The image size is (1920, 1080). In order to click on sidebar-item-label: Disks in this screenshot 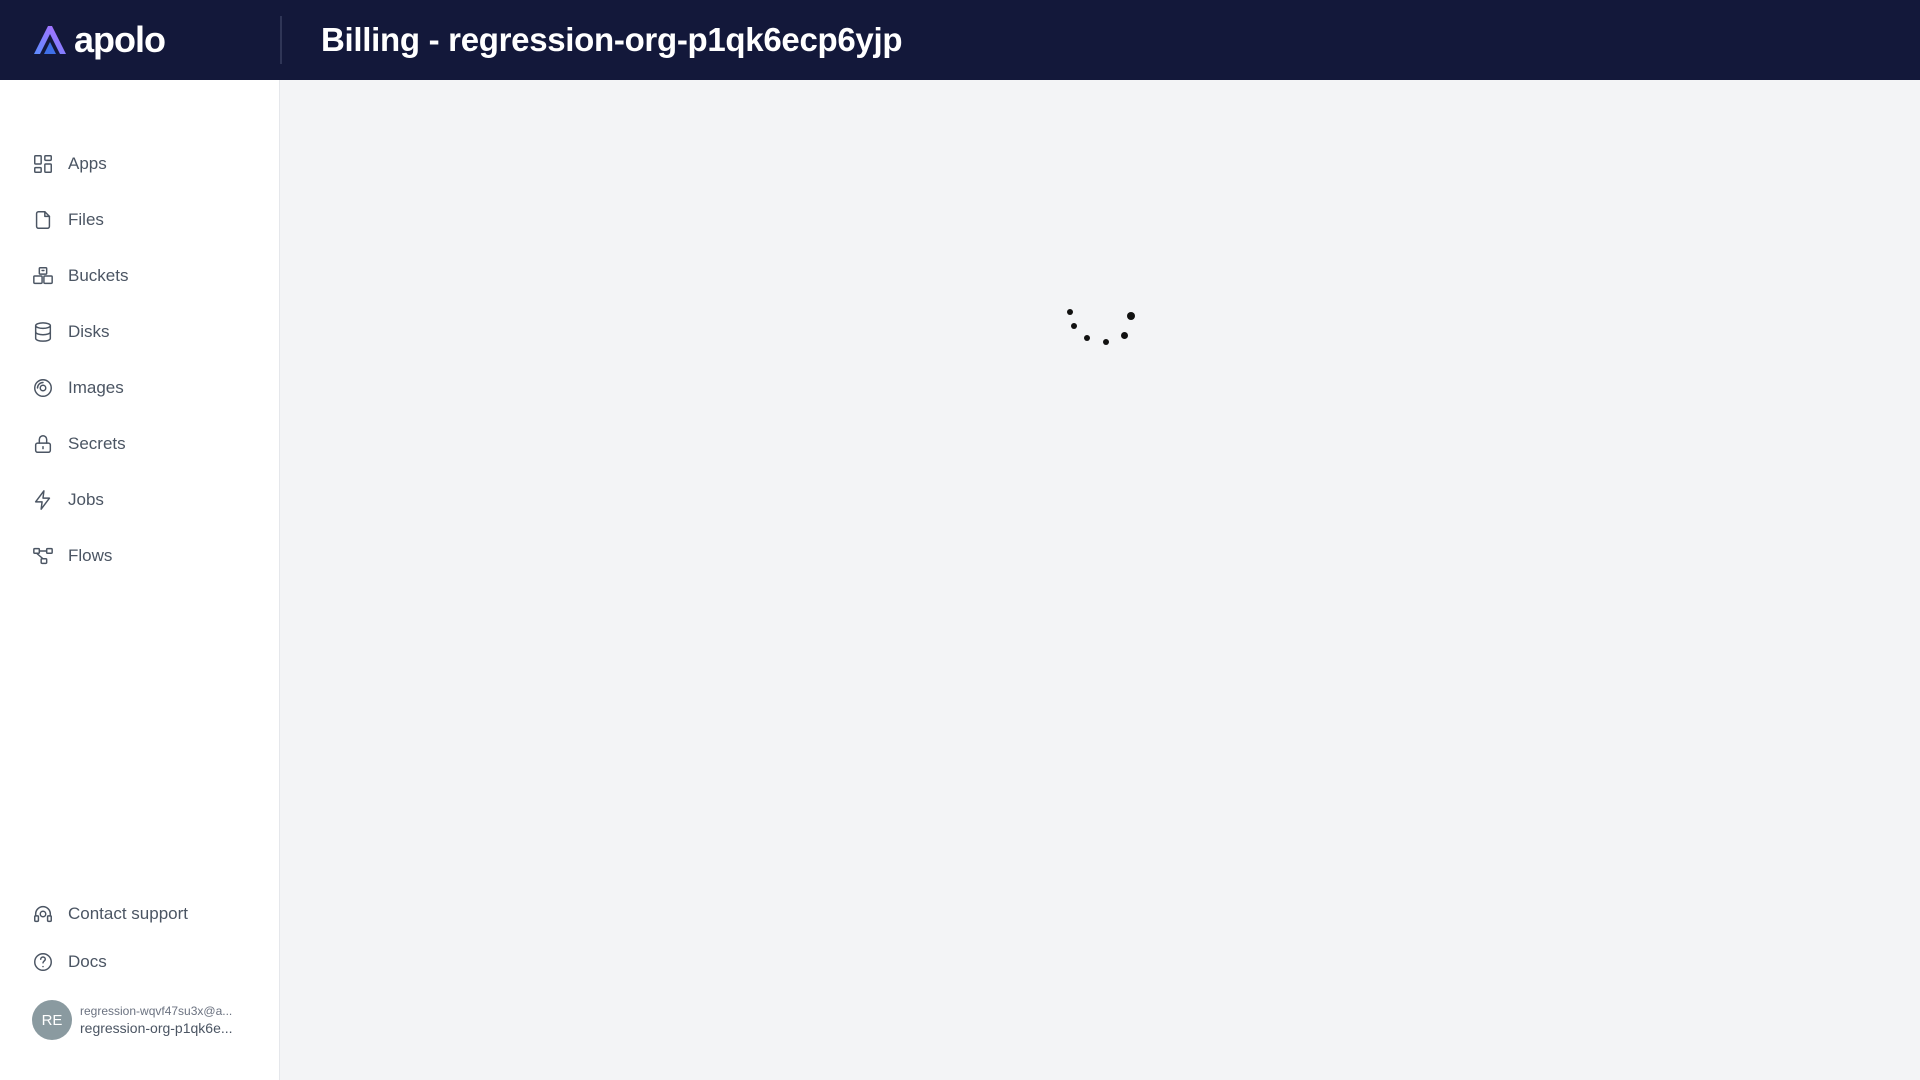, I will do `click(89, 331)`.